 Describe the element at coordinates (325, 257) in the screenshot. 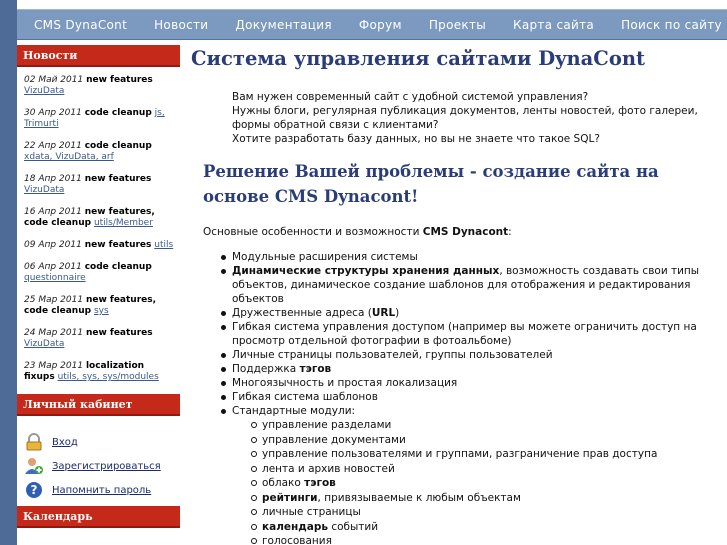

I see `feature-text: Модульные расширения системы` at that location.